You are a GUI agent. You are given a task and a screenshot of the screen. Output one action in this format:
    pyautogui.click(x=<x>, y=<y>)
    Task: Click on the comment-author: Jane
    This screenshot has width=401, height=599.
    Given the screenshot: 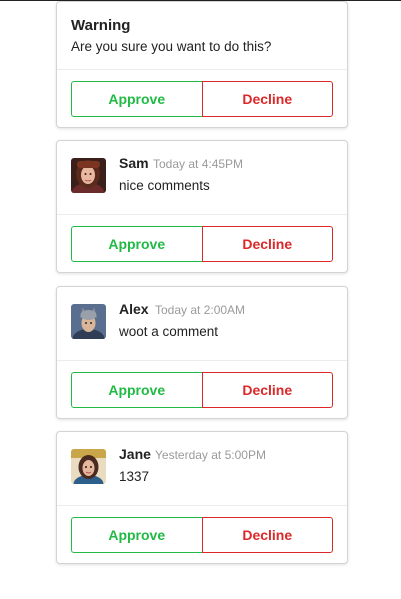 What is the action you would take?
    pyautogui.click(x=135, y=454)
    